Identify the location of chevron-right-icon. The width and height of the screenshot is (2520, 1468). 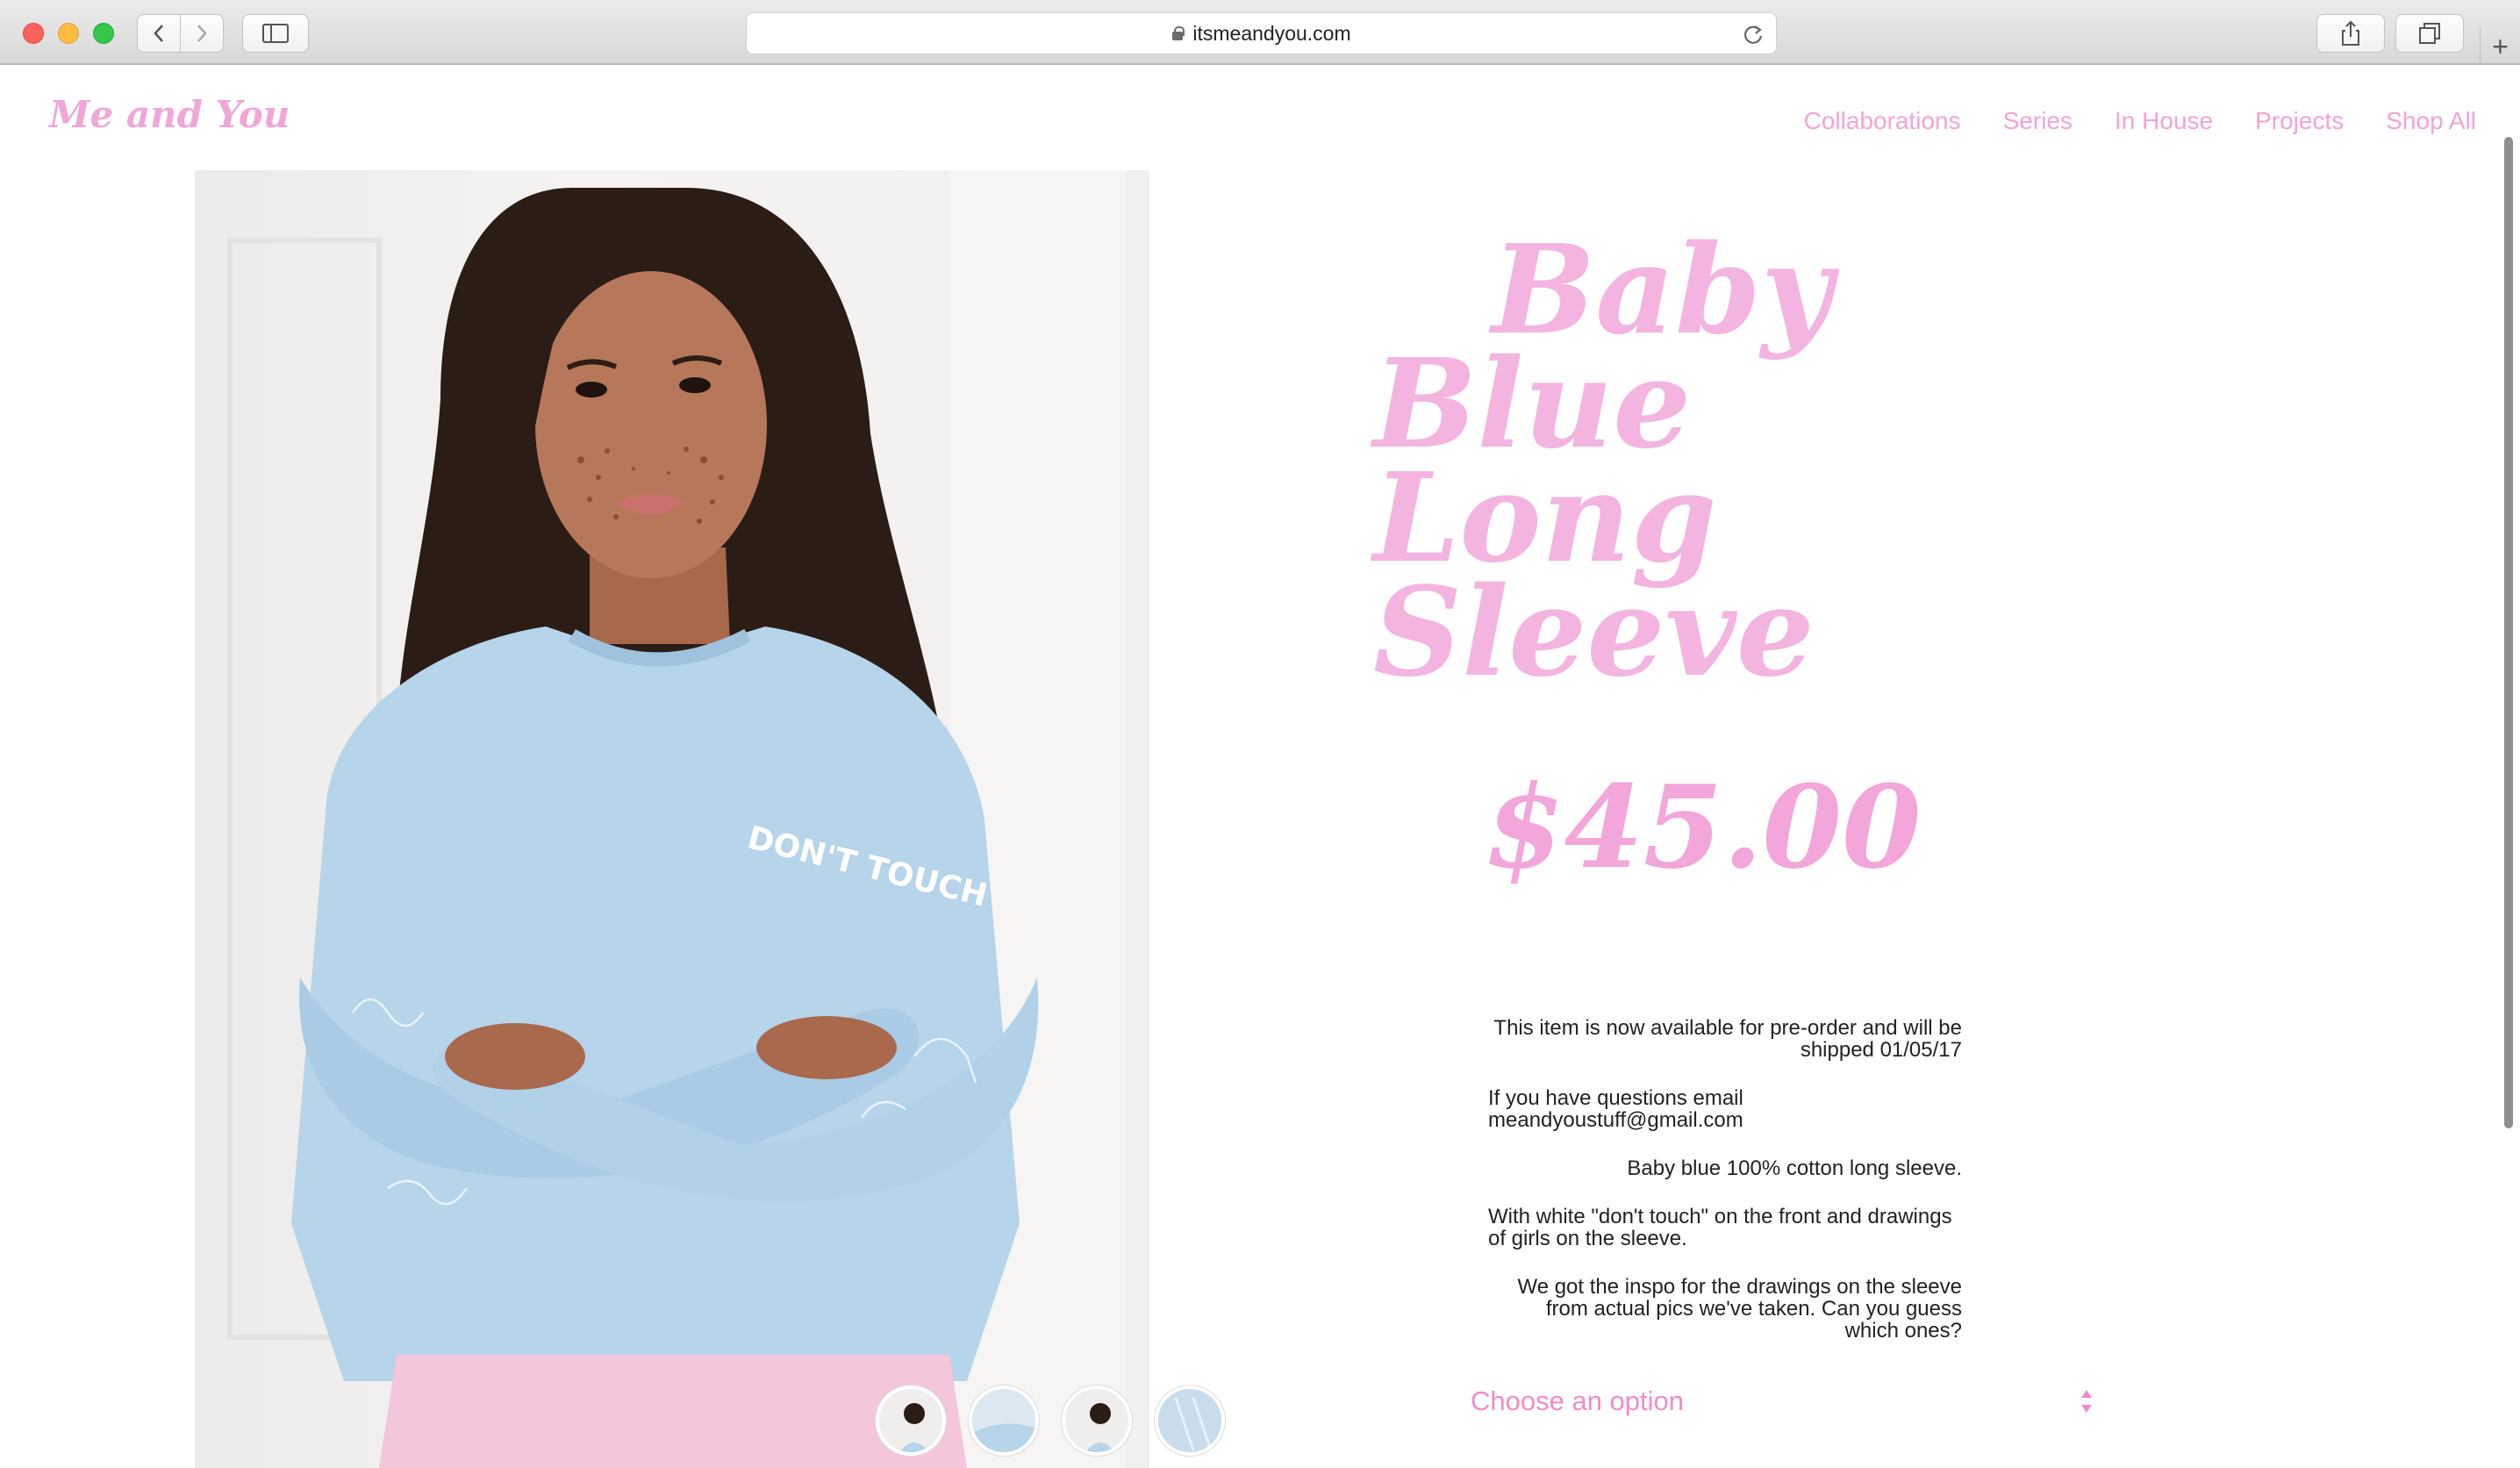
(202, 34).